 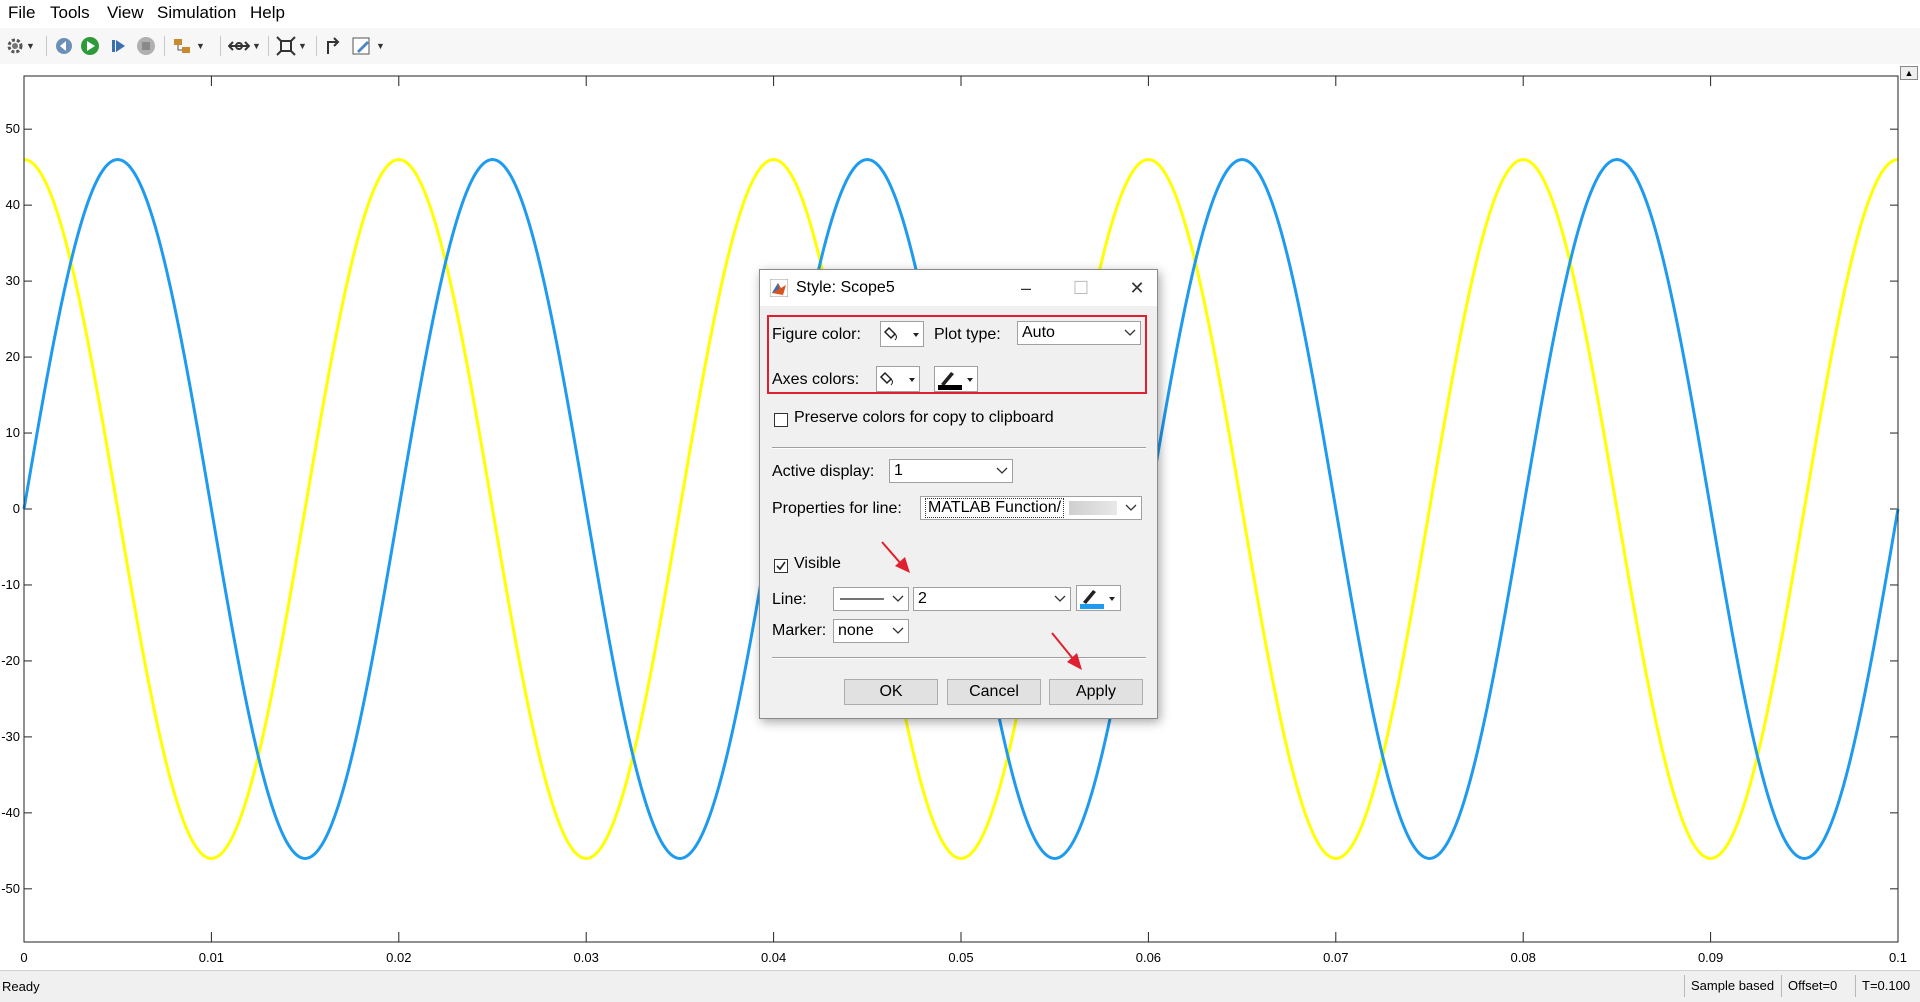 I want to click on y-tick-label: 10, so click(x=13, y=432).